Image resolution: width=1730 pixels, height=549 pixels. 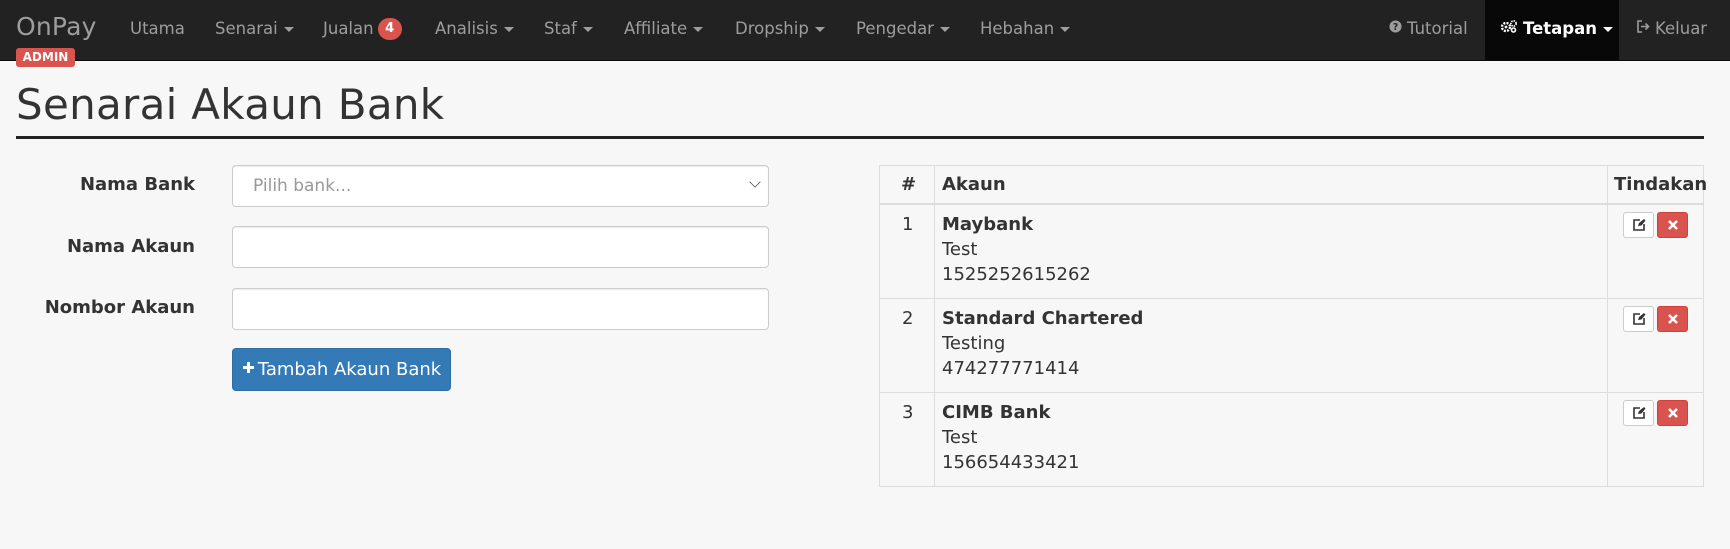 What do you see at coordinates (348, 28) in the screenshot?
I see `nav-jualan-label: Jualan` at bounding box center [348, 28].